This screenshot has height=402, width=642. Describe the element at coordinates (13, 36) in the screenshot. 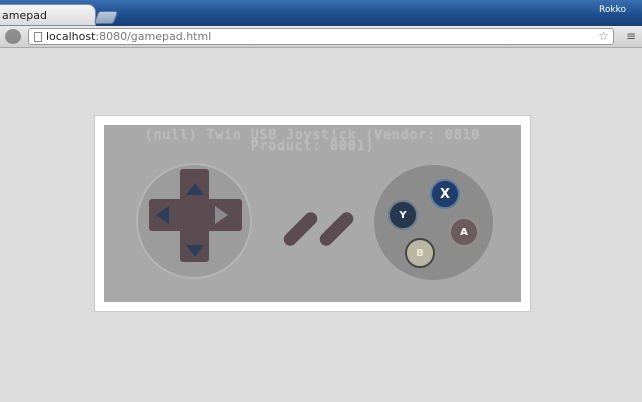

I see `back-button` at that location.